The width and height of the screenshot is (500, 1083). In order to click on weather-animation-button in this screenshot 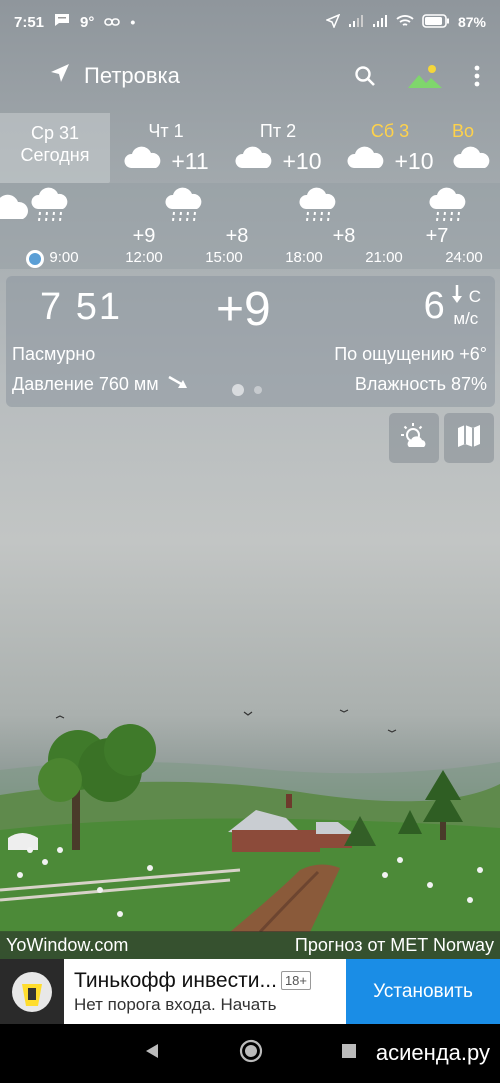, I will do `click(414, 438)`.